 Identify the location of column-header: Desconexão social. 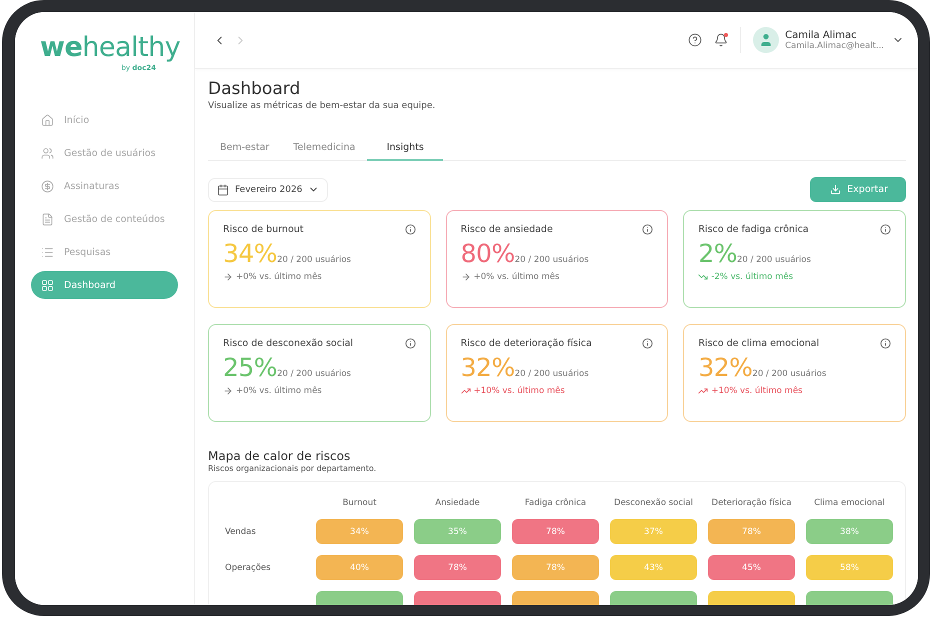
(653, 503).